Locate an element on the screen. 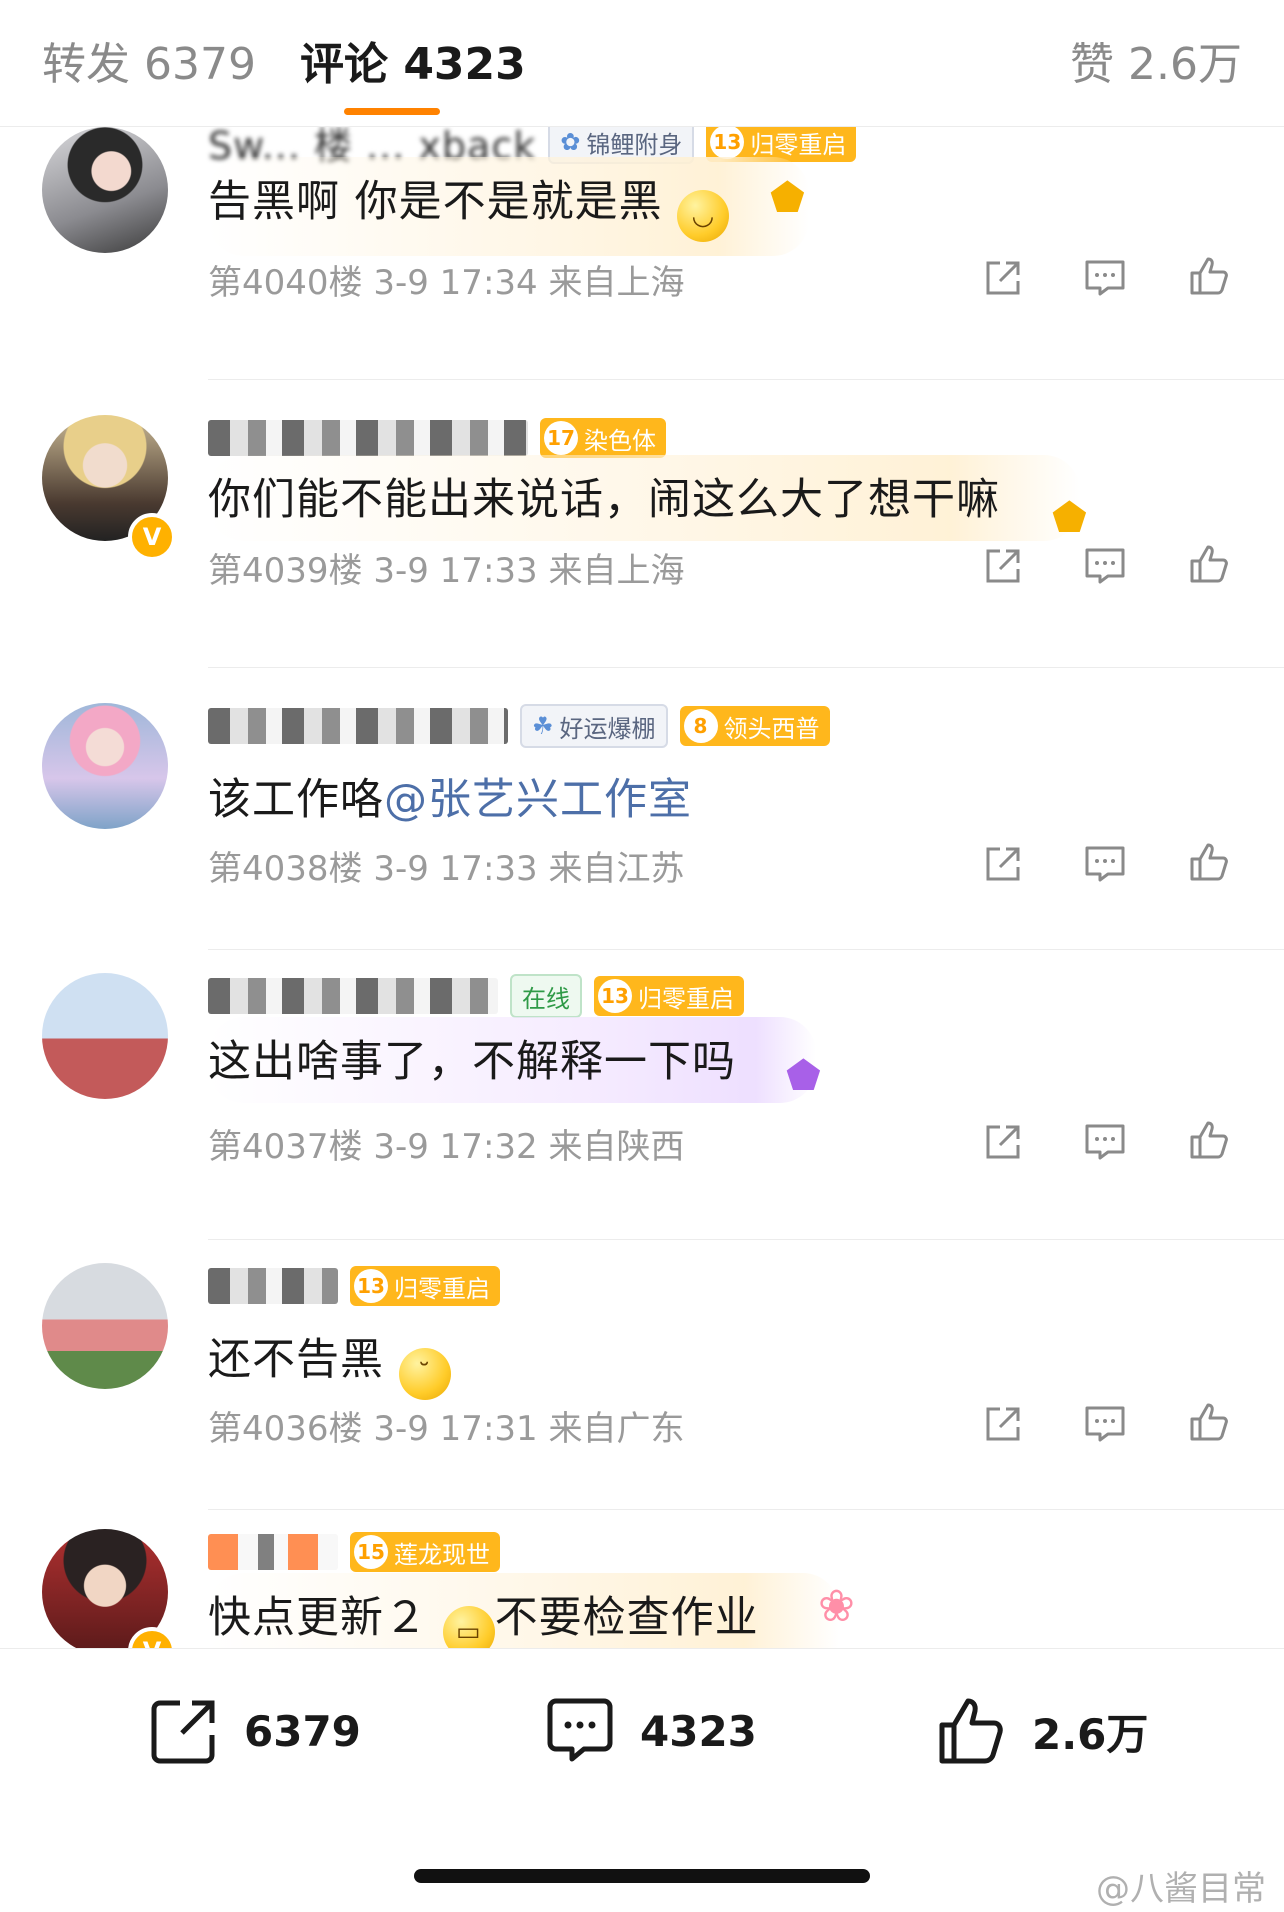 The width and height of the screenshot is (1284, 1912). grin-emoji-icon: ▭ is located at coordinates (468, 1627).